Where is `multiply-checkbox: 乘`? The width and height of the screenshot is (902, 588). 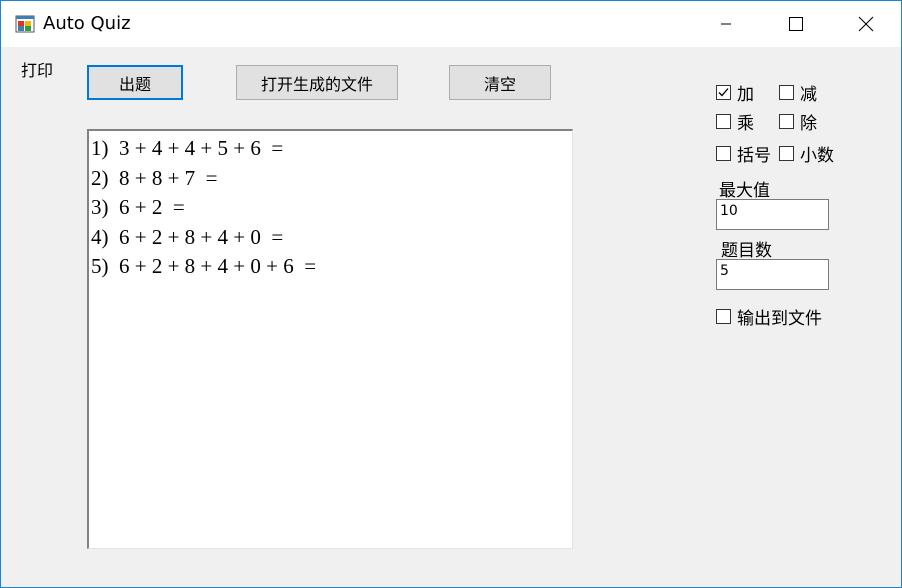 multiply-checkbox: 乘 is located at coordinates (735, 121).